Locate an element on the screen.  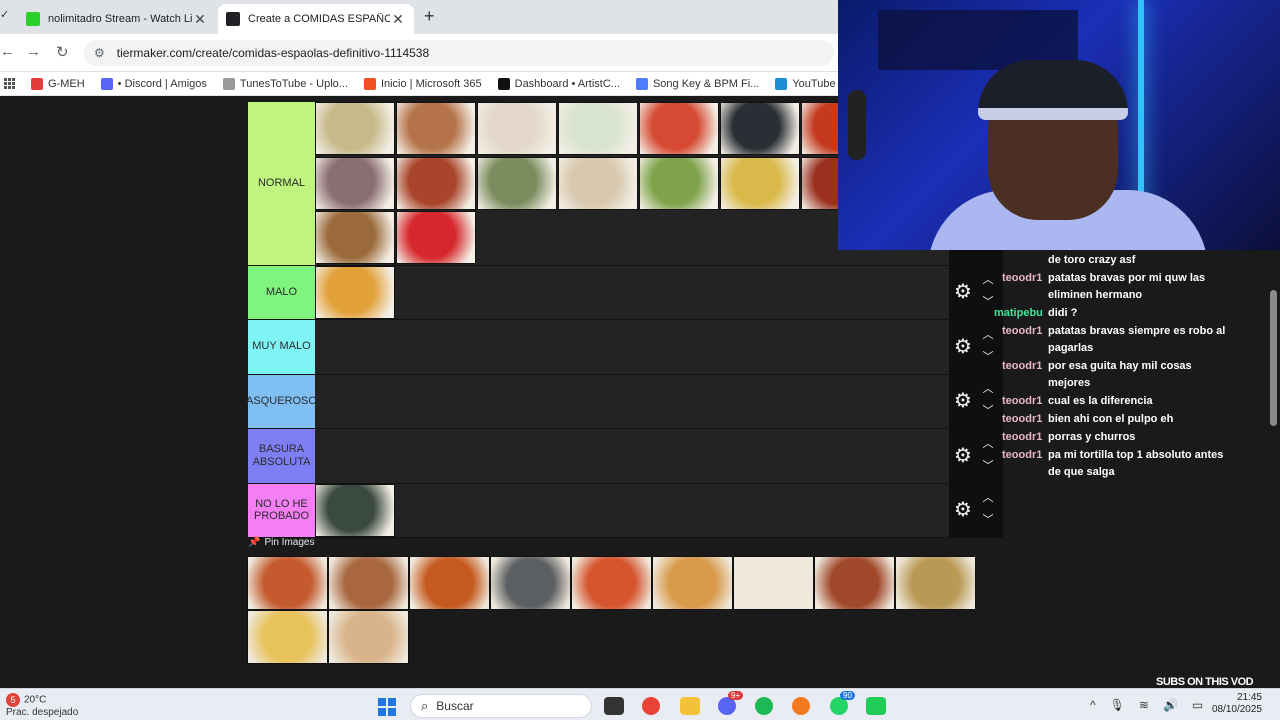
tier-label: NO LO HE PROBADO is located at coordinates (281, 510).